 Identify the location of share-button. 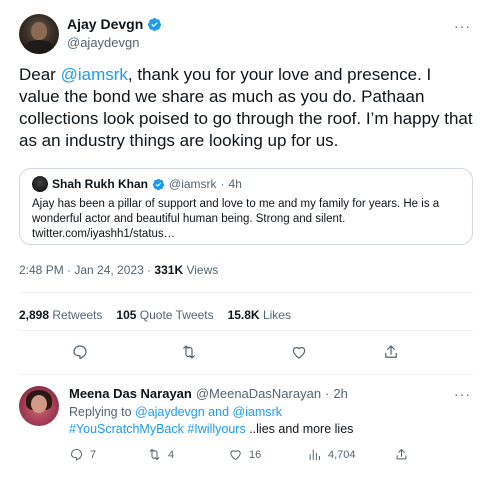
(392, 353).